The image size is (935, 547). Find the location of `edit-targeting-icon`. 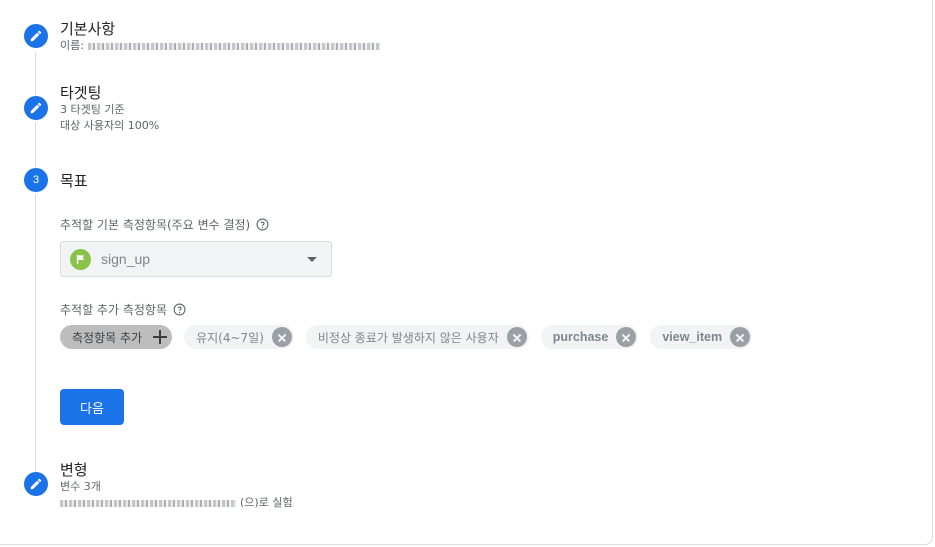

edit-targeting-icon is located at coordinates (36, 108).